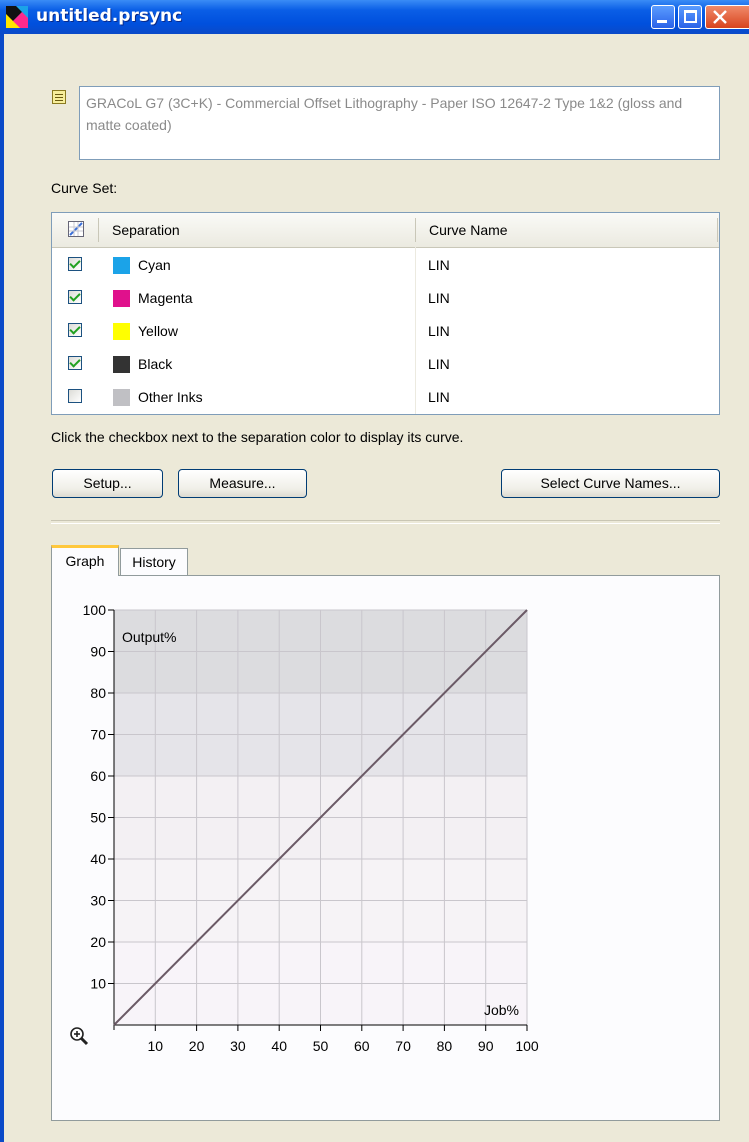 This screenshot has height=1142, width=749. I want to click on yellow-checkbox, so click(75, 330).